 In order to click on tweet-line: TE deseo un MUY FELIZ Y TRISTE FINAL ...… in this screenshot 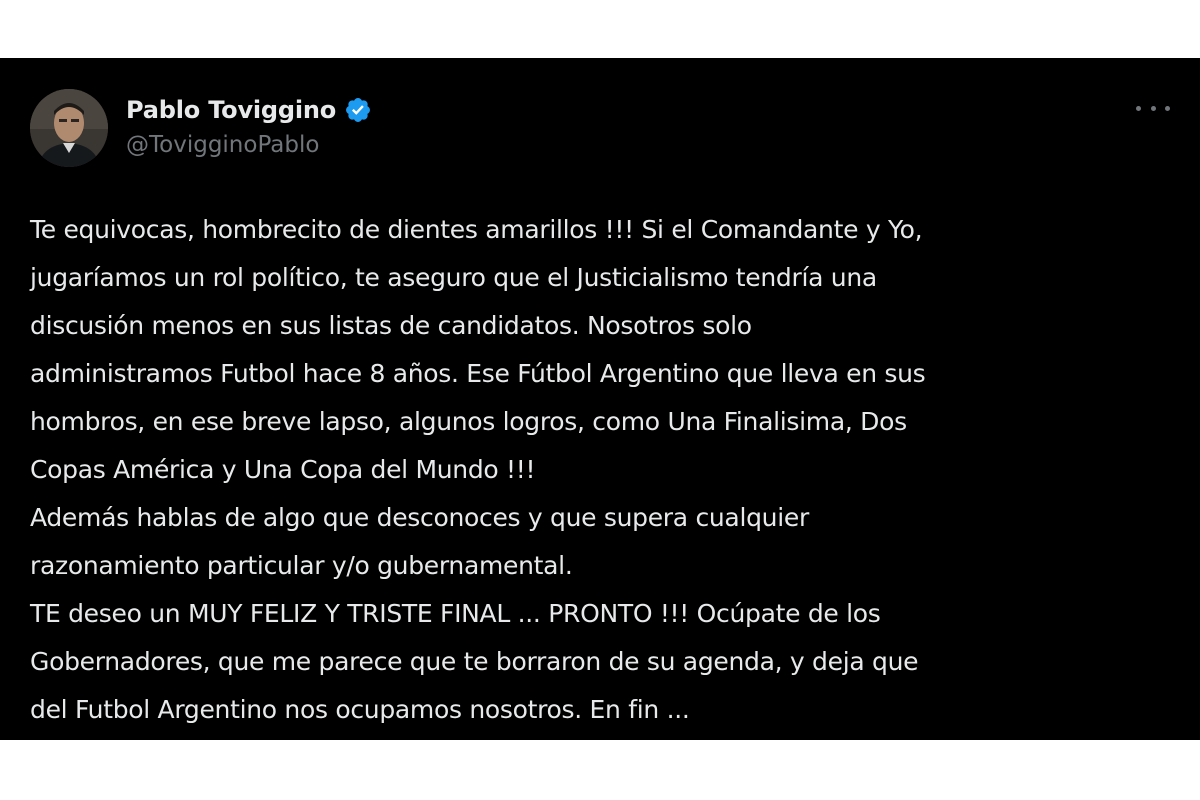, I will do `click(455, 613)`.